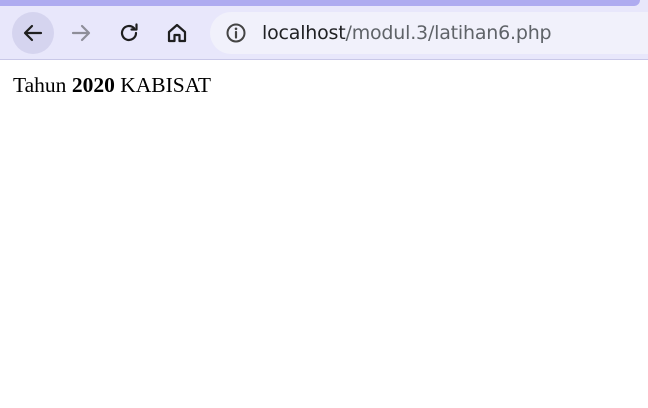 The width and height of the screenshot is (648, 408). I want to click on info-icon, so click(236, 33).